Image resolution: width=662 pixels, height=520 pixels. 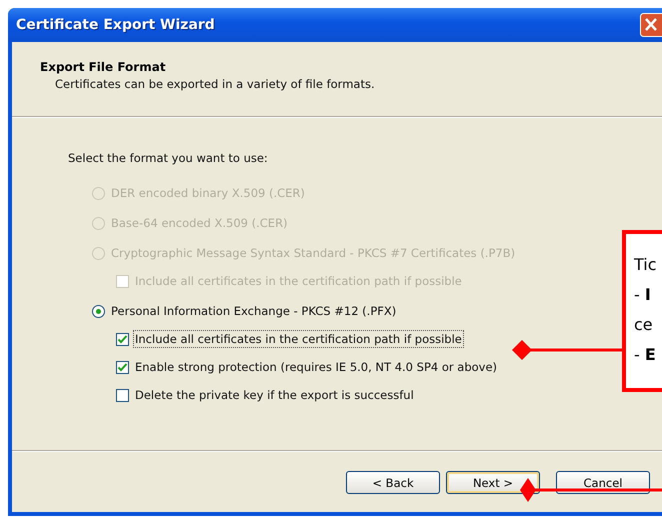 What do you see at coordinates (298, 339) in the screenshot?
I see `option-label: Include all certificates in the certification path if possible` at bounding box center [298, 339].